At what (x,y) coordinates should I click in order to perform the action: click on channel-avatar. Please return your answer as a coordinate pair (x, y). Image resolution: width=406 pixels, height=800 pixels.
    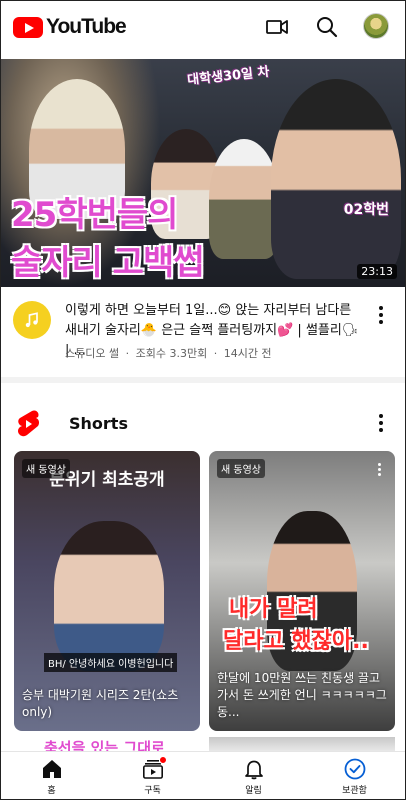
    Looking at the image, I should click on (32, 320).